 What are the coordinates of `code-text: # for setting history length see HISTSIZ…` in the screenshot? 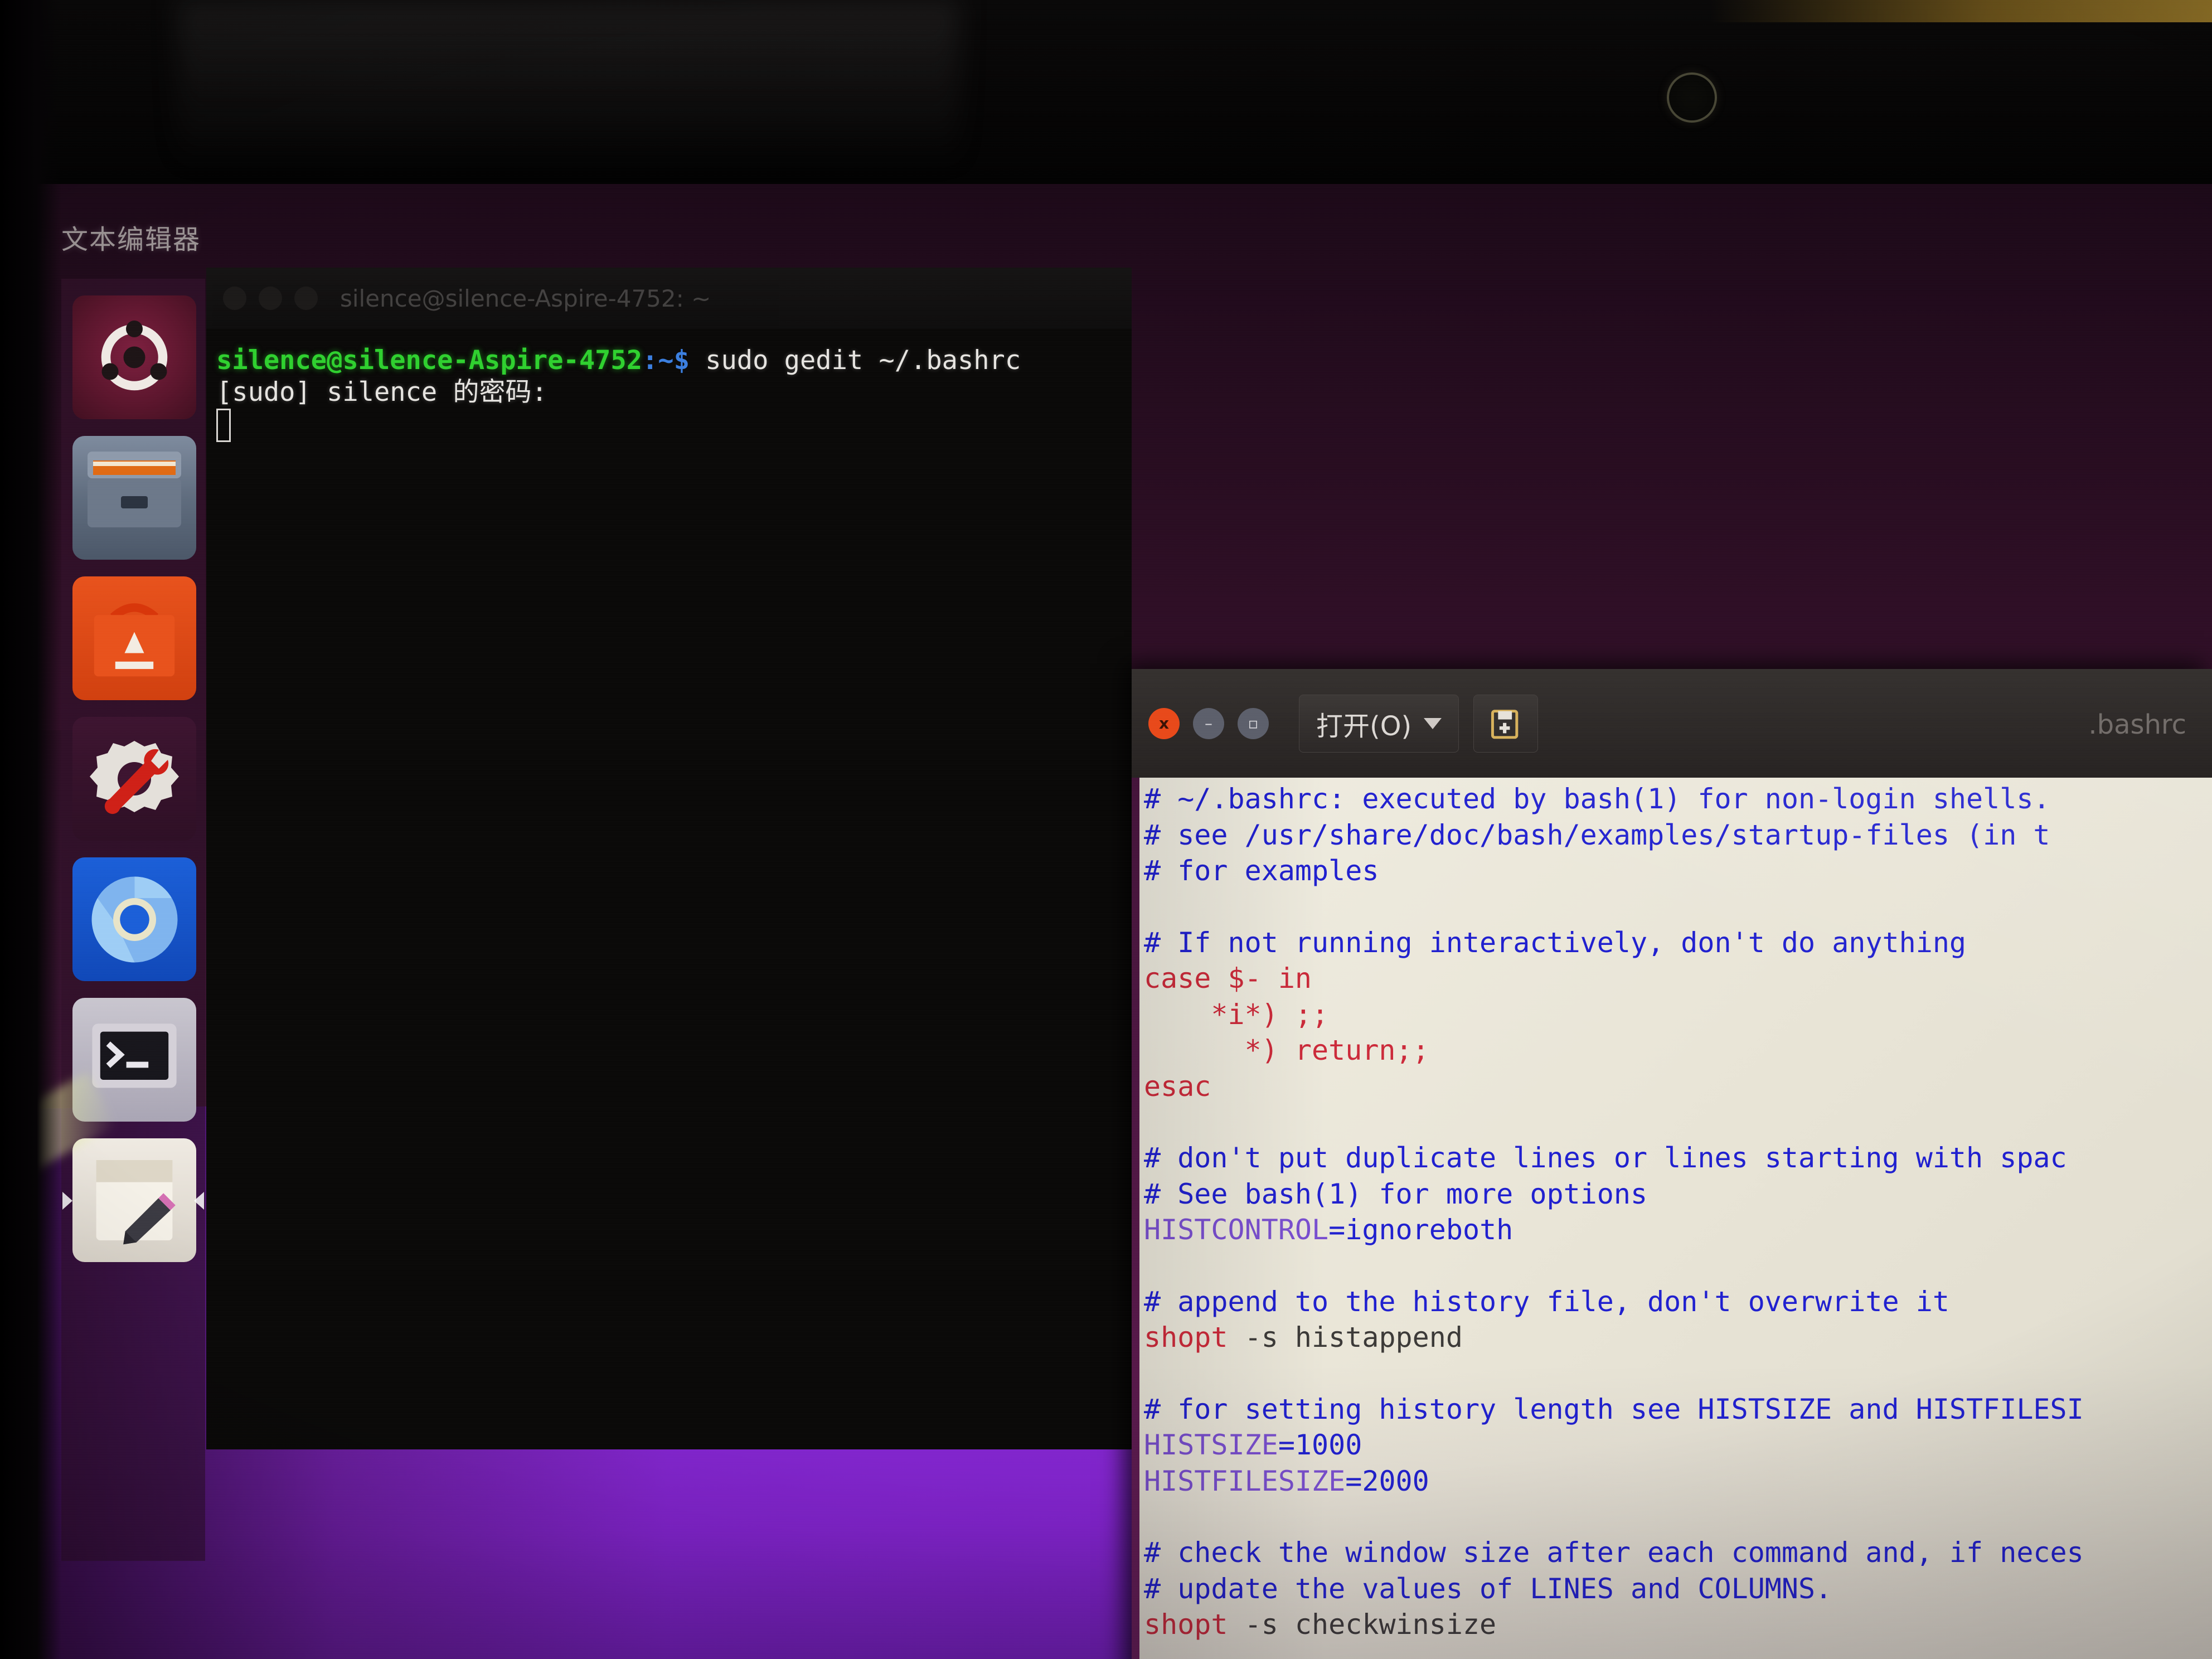 It's located at (1614, 1409).